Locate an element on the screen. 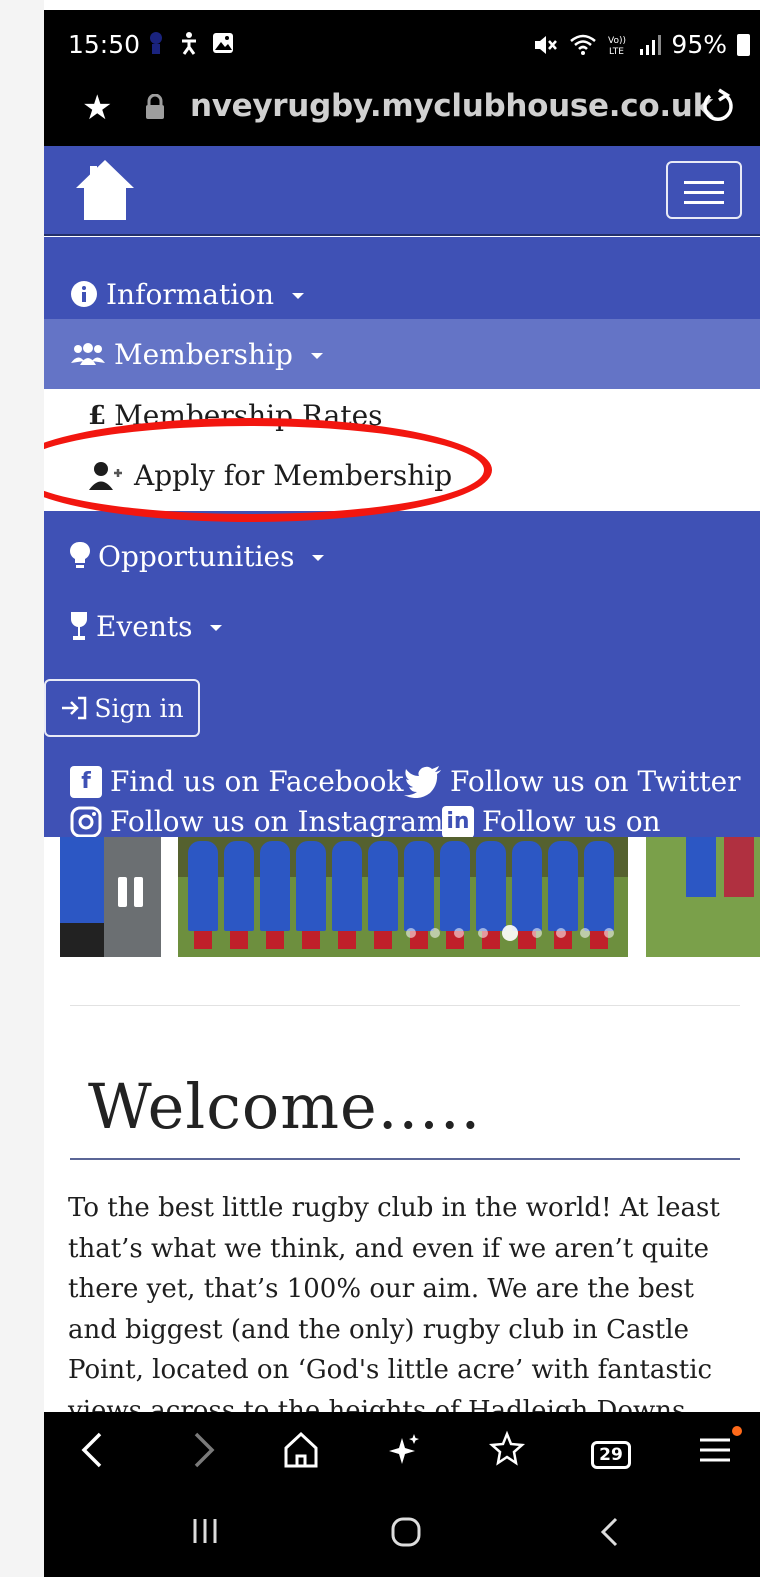  dropdown-item-membership-rates: £ Membership Rates is located at coordinates (235, 415).